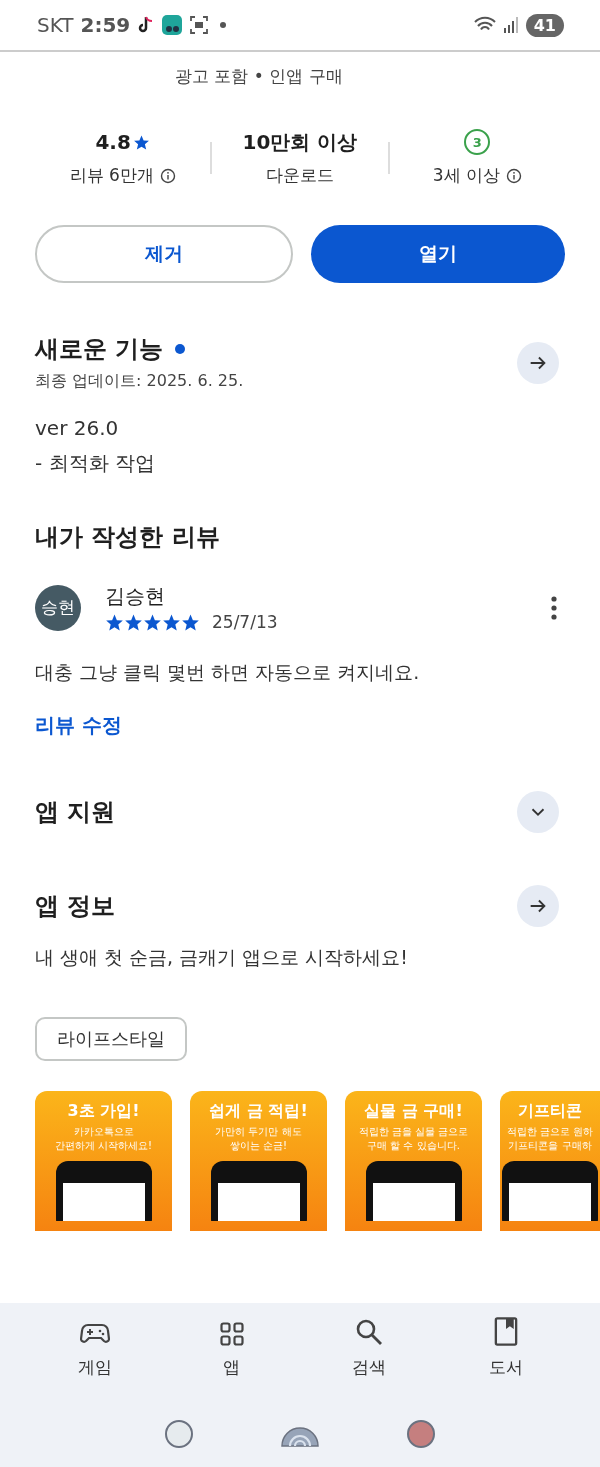  Describe the element at coordinates (103, 1132) in the screenshot. I see `screenshot-caption: 카카오톡으로` at that location.